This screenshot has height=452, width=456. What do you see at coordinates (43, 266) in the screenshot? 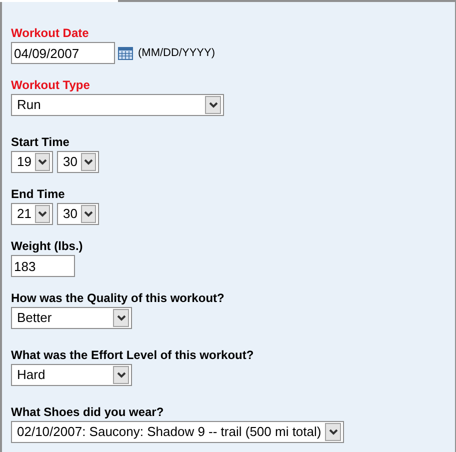
I see `text-field: 183` at bounding box center [43, 266].